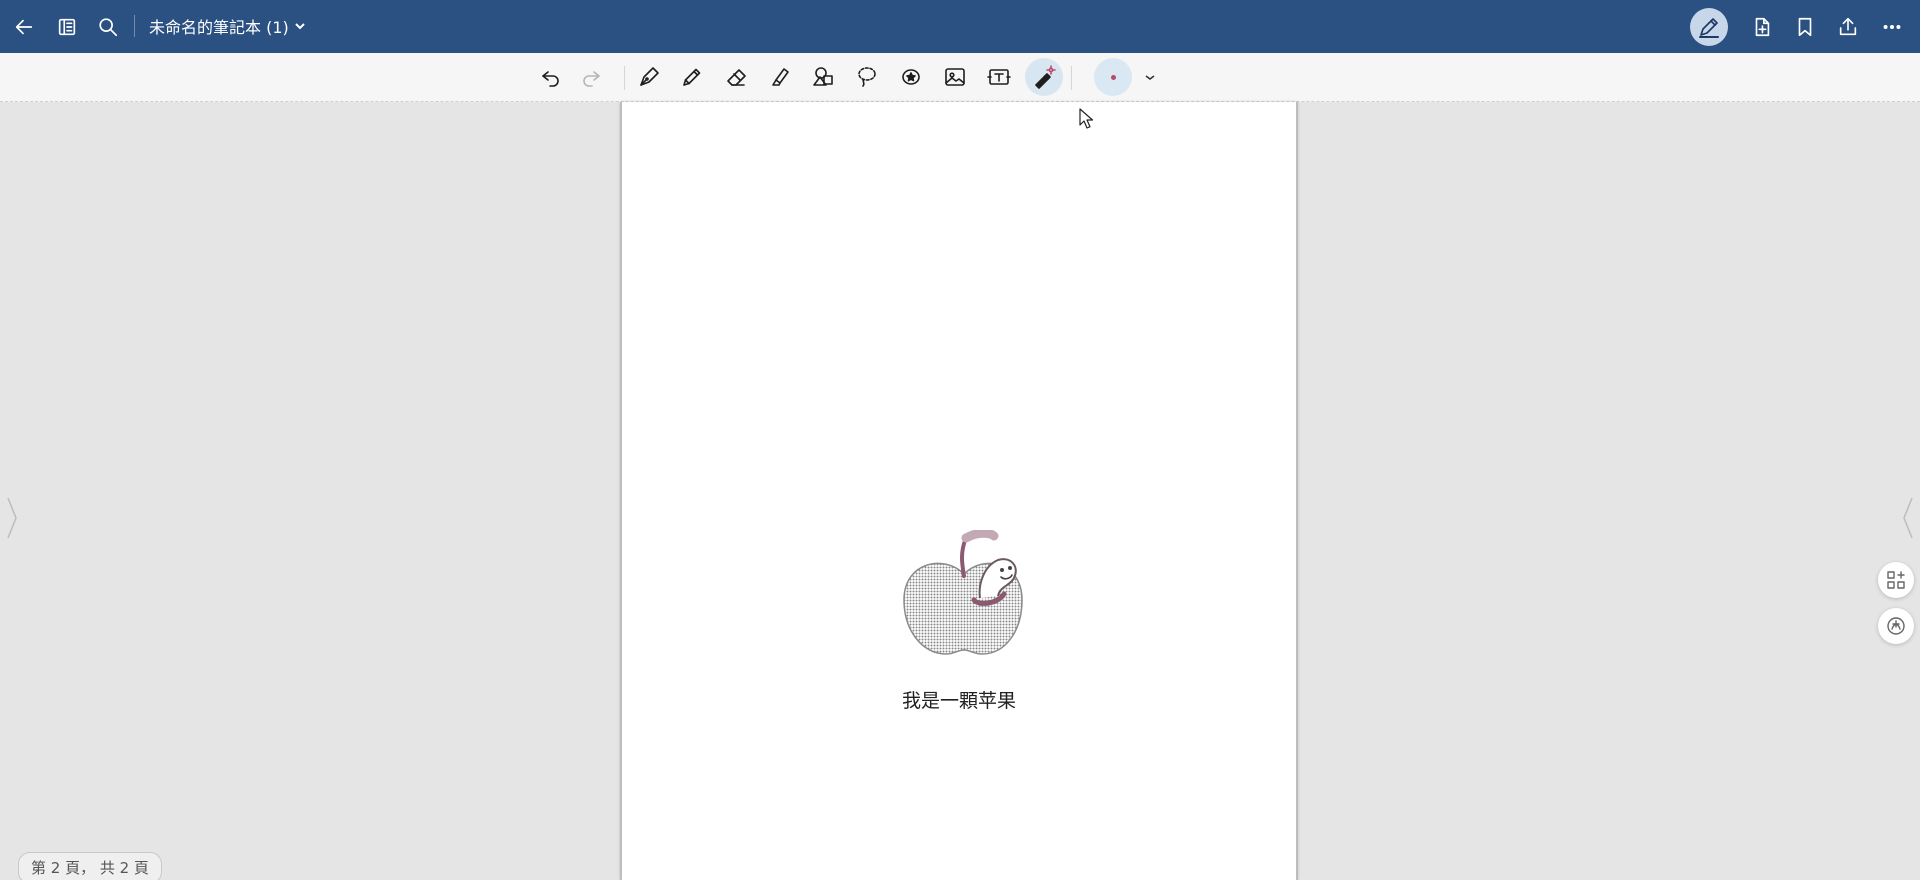 Image resolution: width=1920 pixels, height=880 pixels. I want to click on add-widget-button, so click(1896, 580).